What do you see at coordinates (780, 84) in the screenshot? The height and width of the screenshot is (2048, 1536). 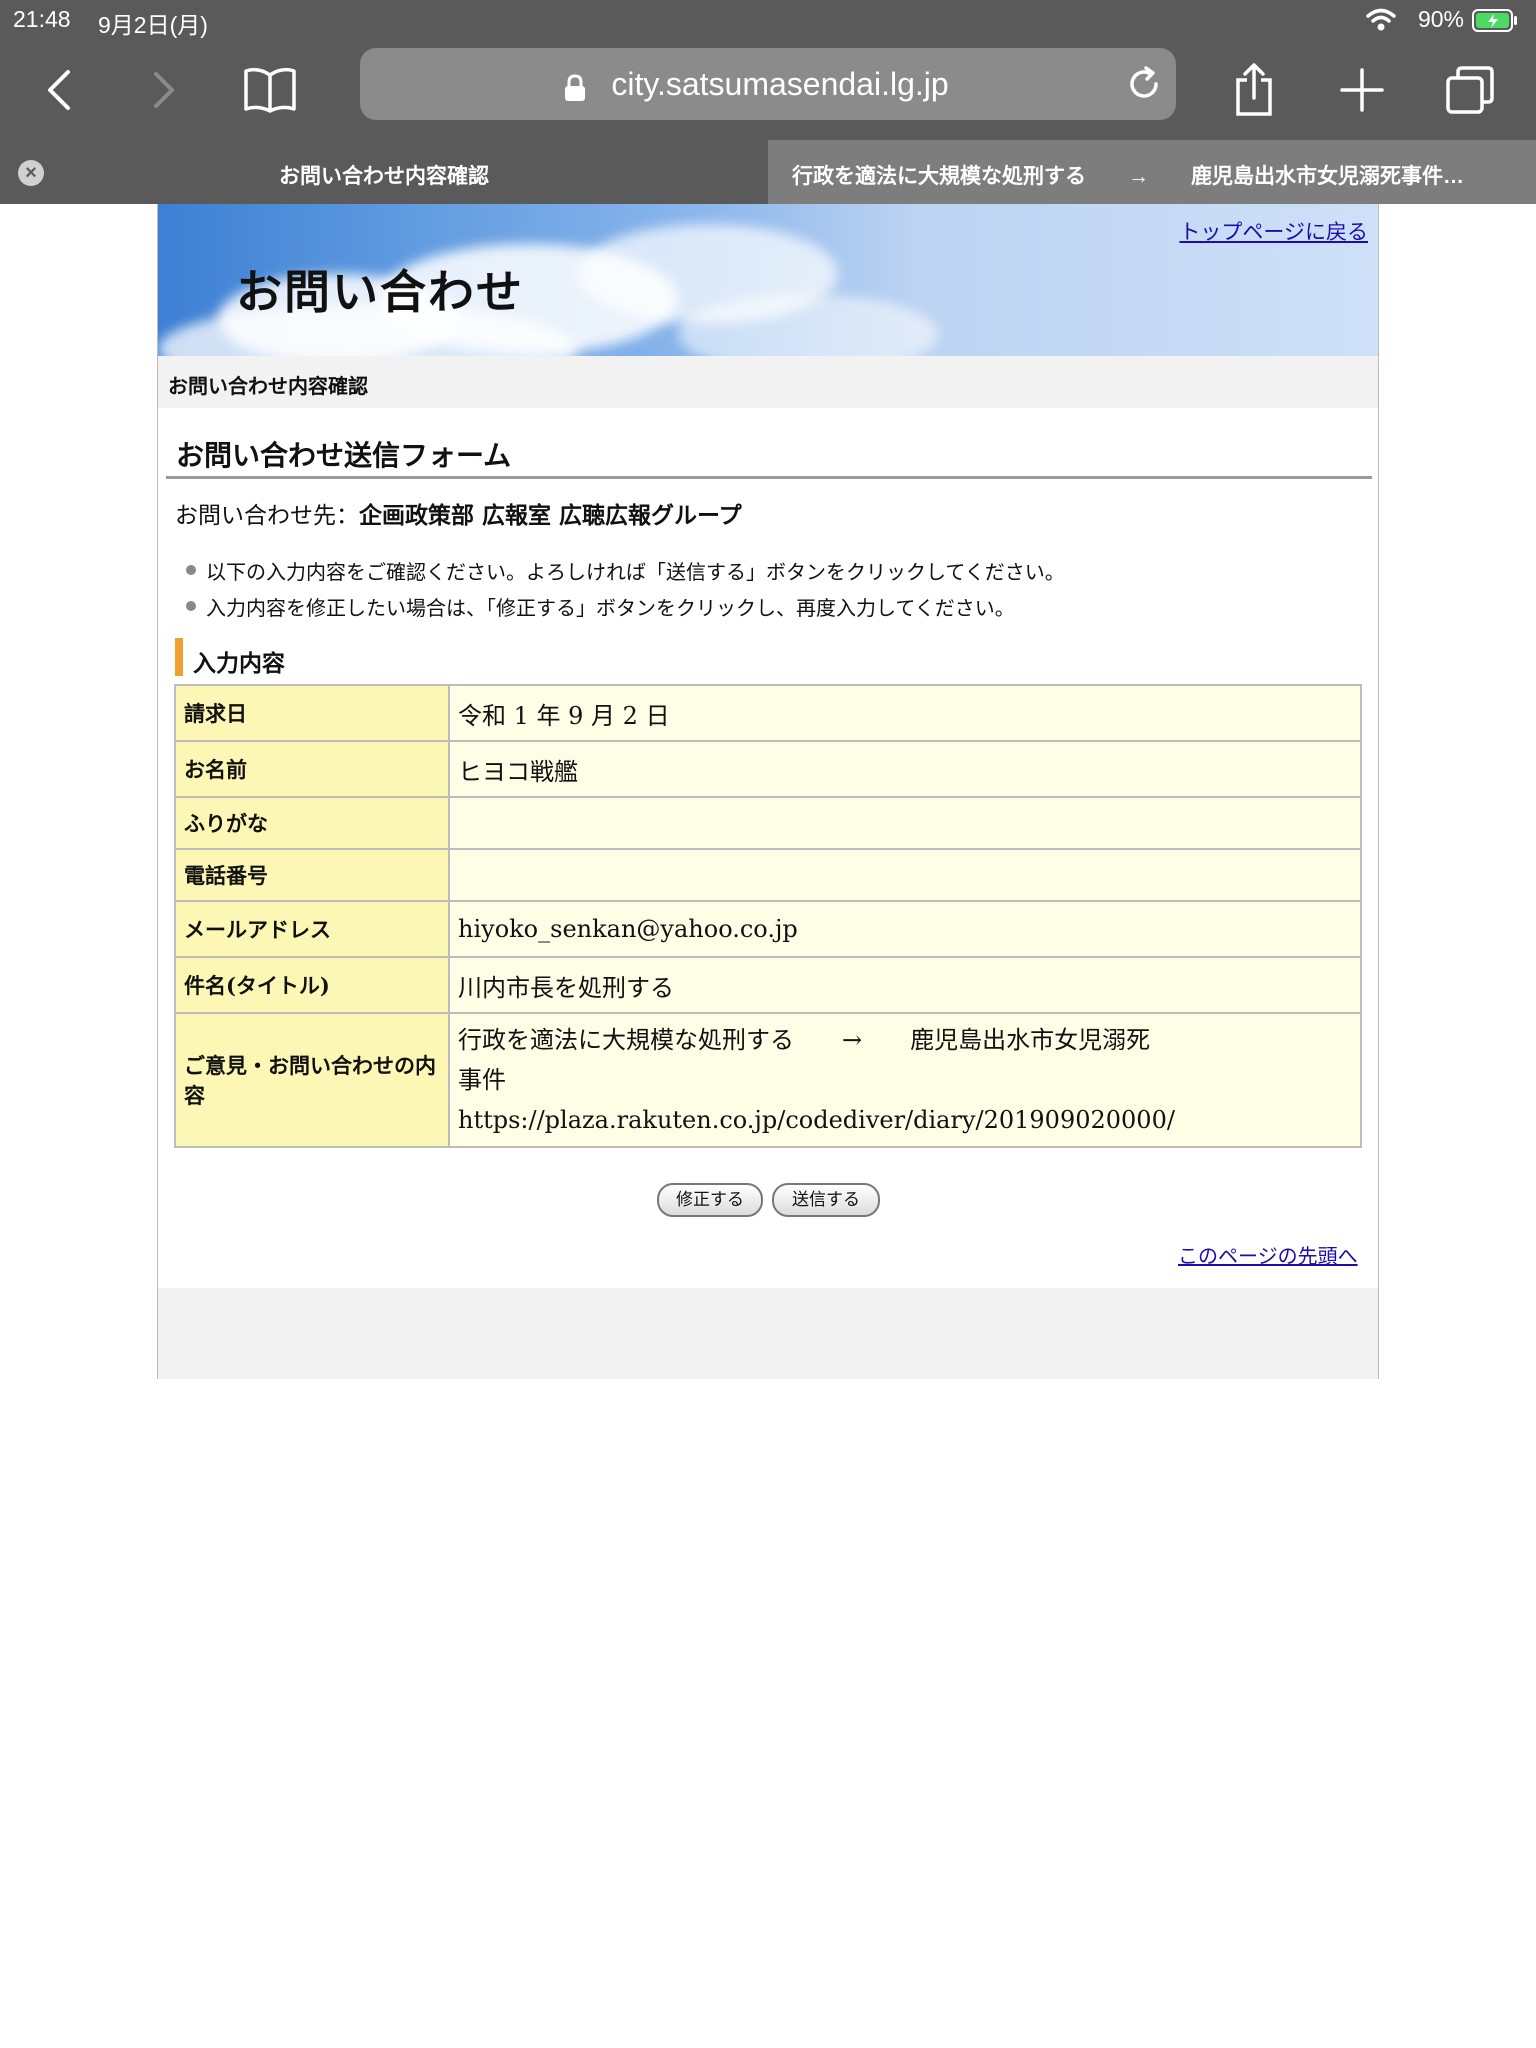 I see `url-text: city.satsumasendai.lg.jp` at bounding box center [780, 84].